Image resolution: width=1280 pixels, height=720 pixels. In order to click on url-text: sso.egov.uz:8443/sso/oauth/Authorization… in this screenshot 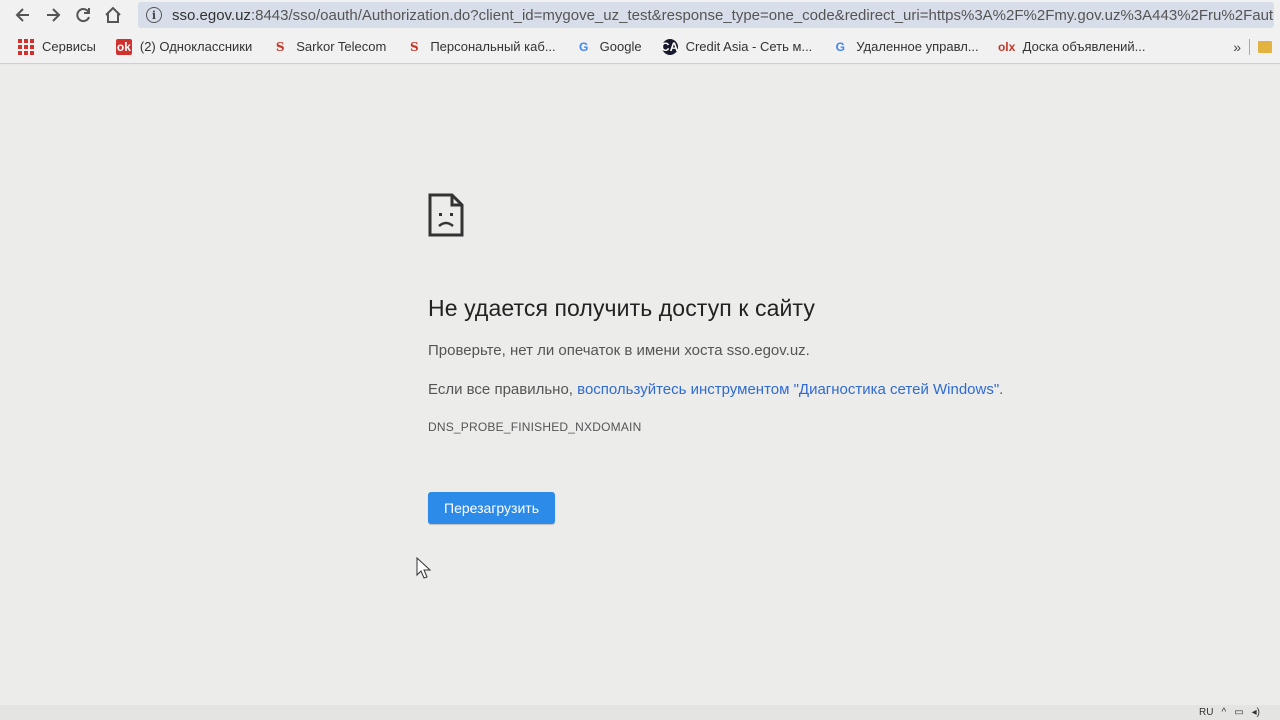, I will do `click(723, 15)`.